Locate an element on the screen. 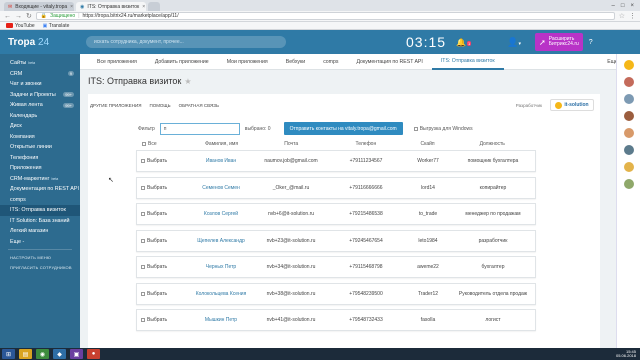 This screenshot has width=640, height=360. browser-tab-active: ◉ ITS: Отправка визиток × is located at coordinates (111, 6).